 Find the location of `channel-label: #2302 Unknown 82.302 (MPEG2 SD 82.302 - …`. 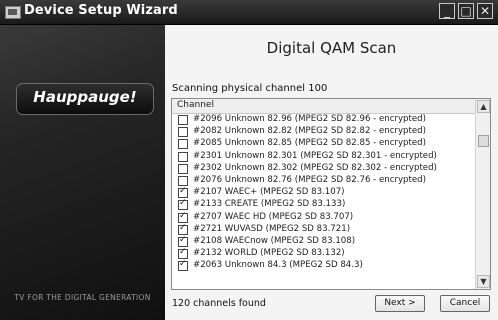

channel-label: #2302 Unknown 82.302 (MPEG2 SD 82.302 - … is located at coordinates (315, 167).